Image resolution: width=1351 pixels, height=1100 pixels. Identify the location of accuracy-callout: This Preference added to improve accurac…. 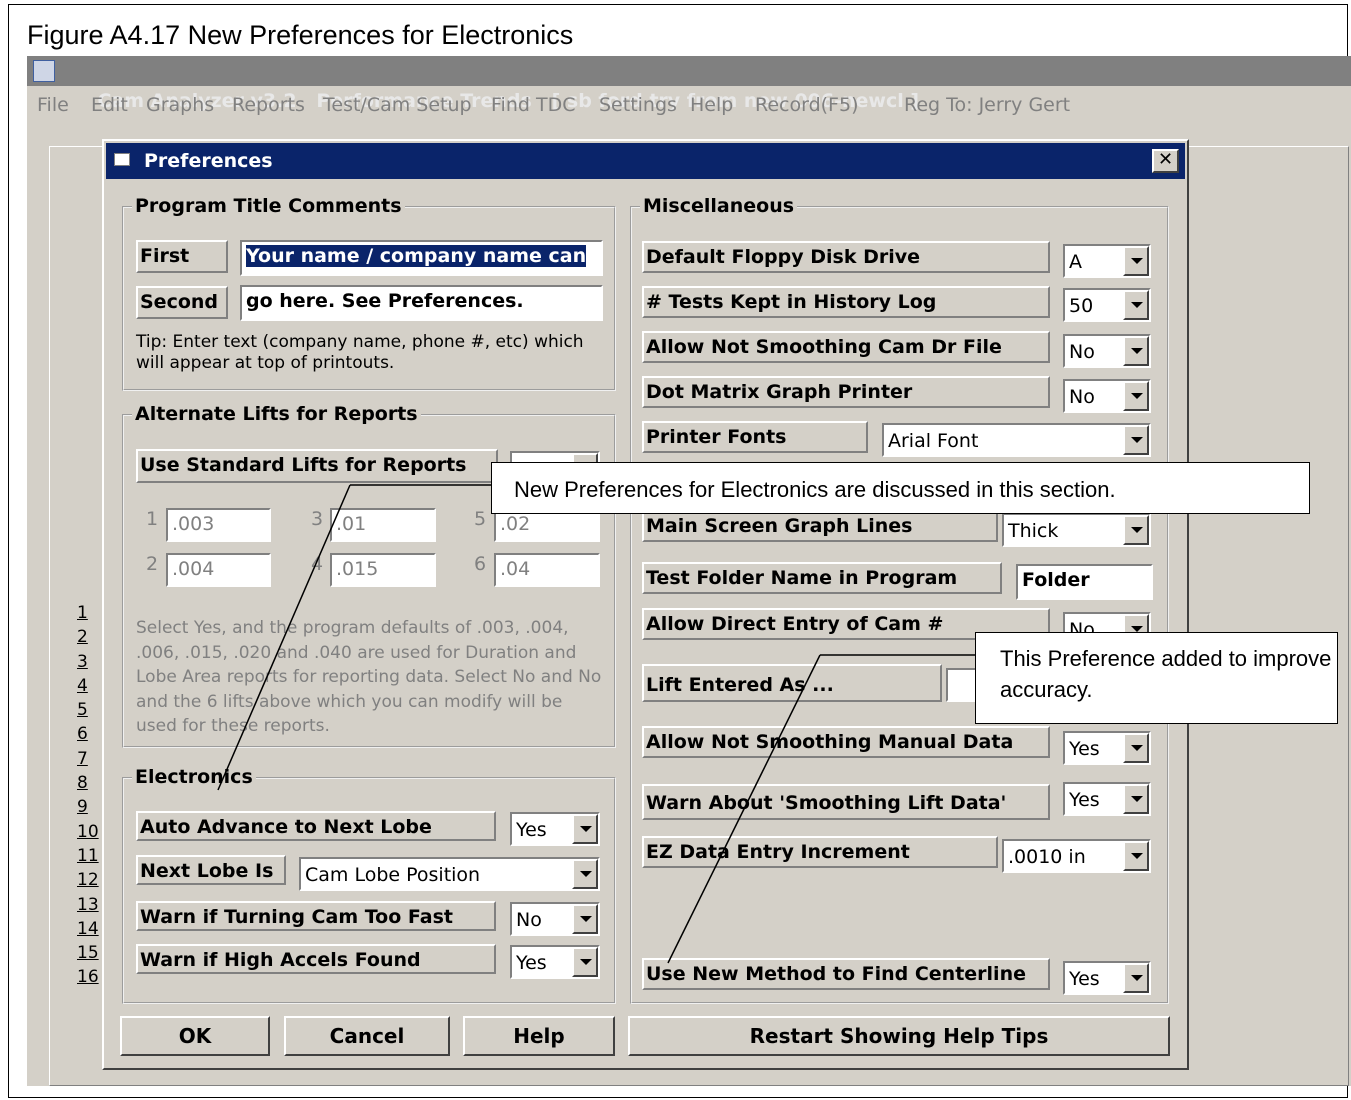
(1156, 678).